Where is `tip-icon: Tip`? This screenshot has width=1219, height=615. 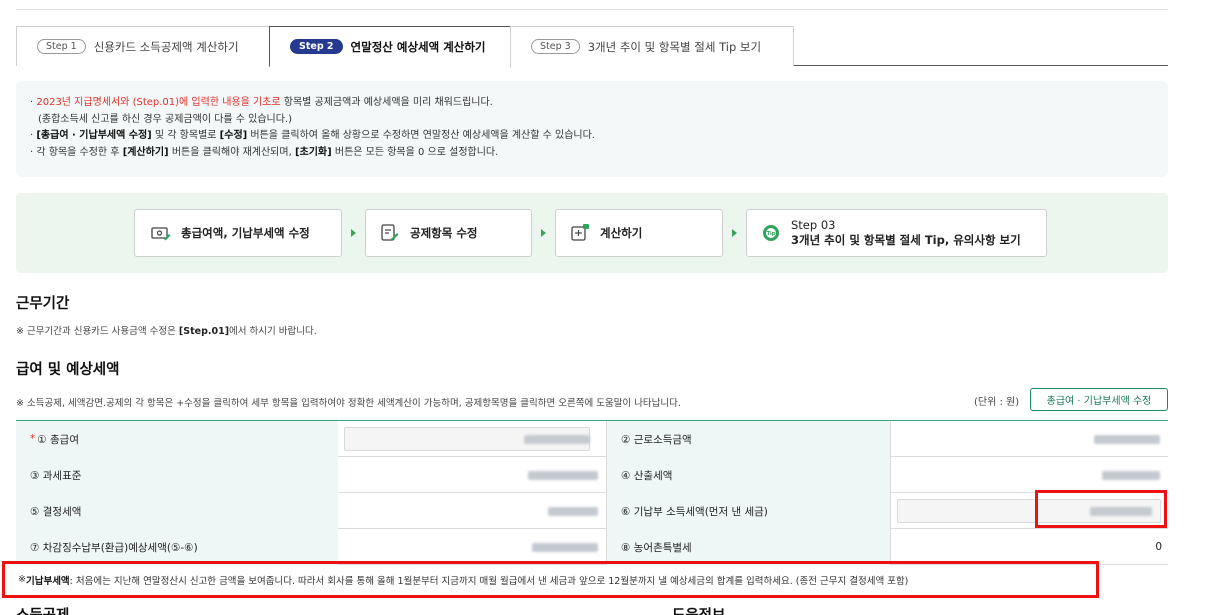
tip-icon: Tip is located at coordinates (771, 233).